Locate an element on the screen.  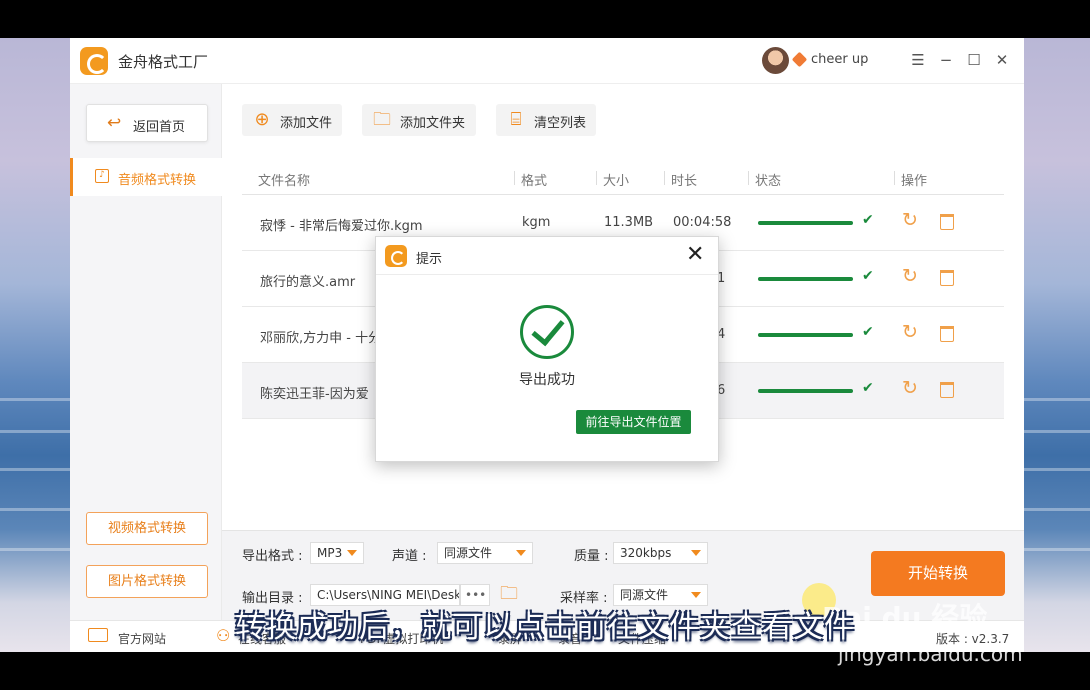
header-status: 状态 is located at coordinates (768, 181).